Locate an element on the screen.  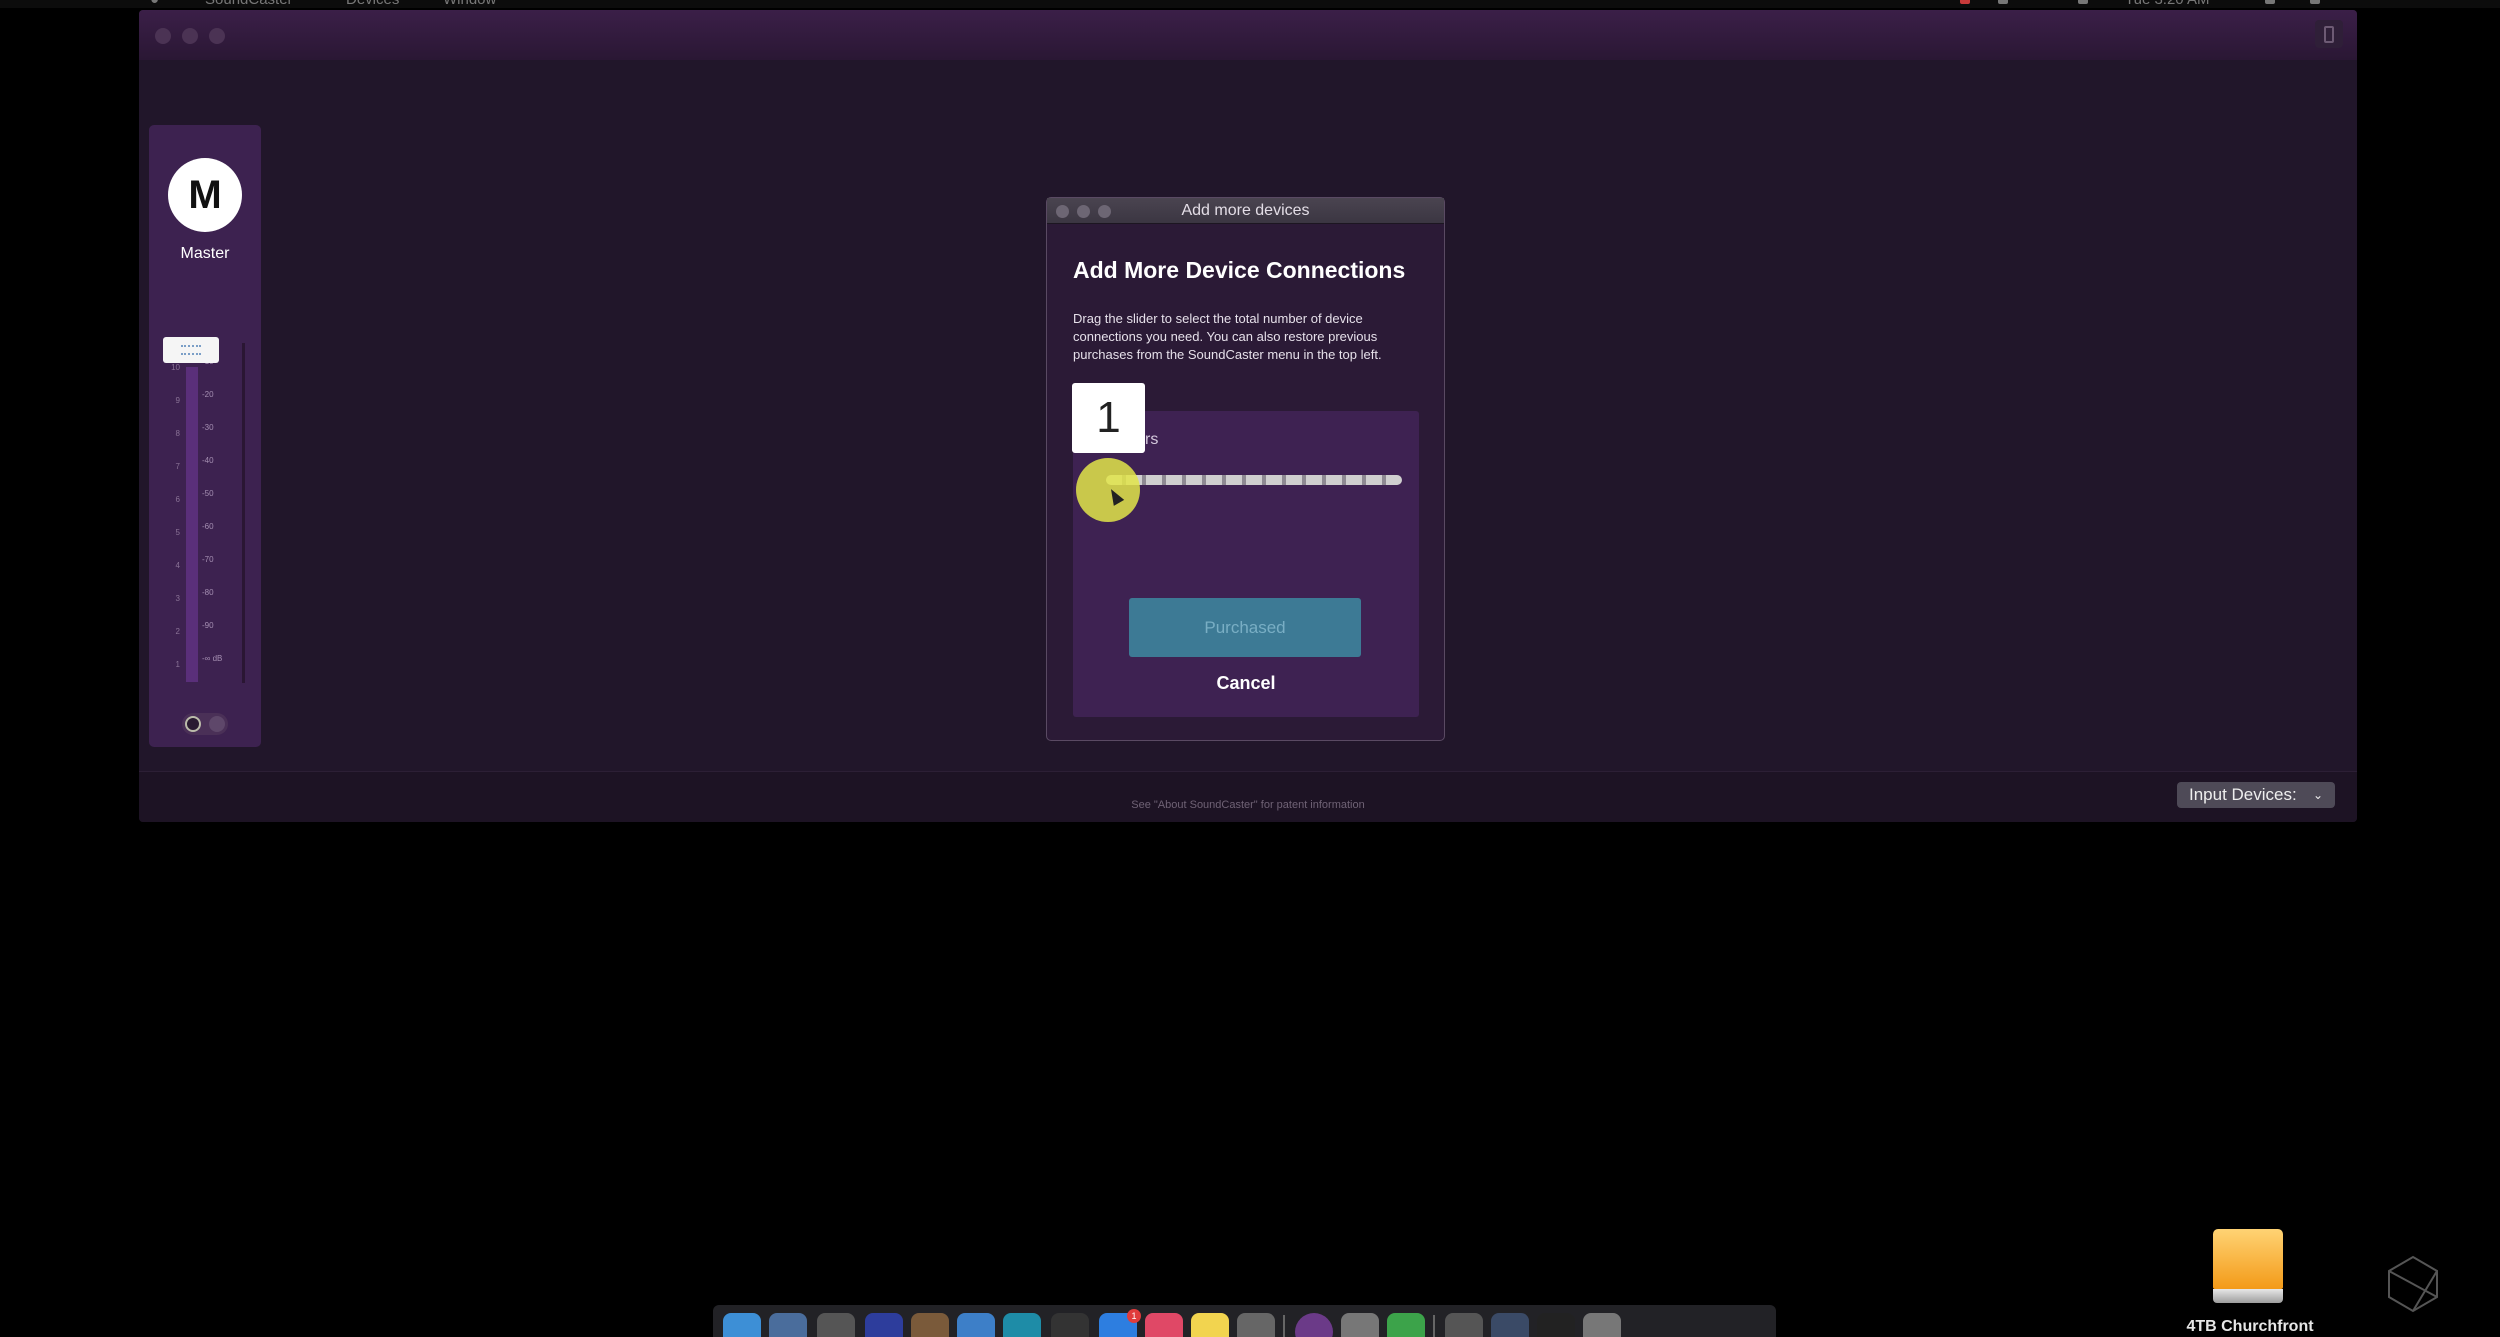
downloads-folder-icon is located at coordinates (1510, 1325).